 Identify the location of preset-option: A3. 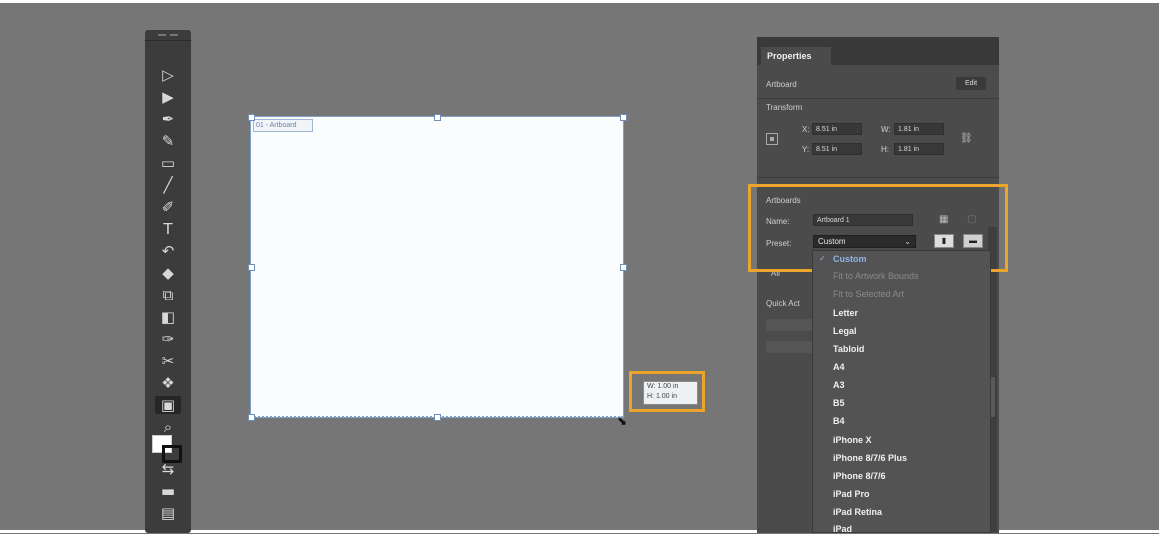
(839, 385).